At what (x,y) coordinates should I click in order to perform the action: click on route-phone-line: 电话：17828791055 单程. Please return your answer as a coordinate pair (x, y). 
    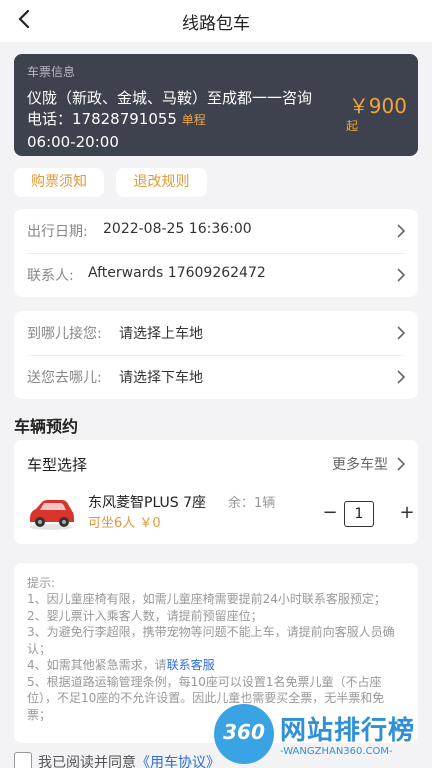
    Looking at the image, I should click on (197, 120).